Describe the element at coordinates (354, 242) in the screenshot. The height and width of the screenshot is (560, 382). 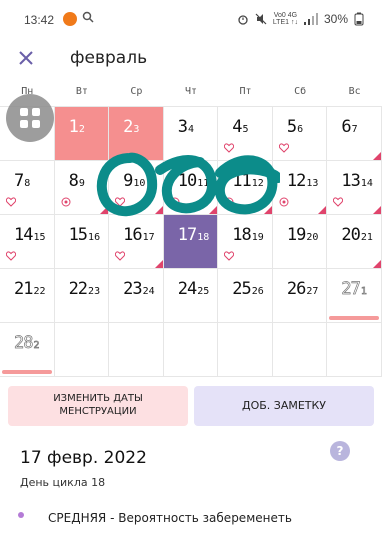
I see `calendar-day: 2021` at that location.